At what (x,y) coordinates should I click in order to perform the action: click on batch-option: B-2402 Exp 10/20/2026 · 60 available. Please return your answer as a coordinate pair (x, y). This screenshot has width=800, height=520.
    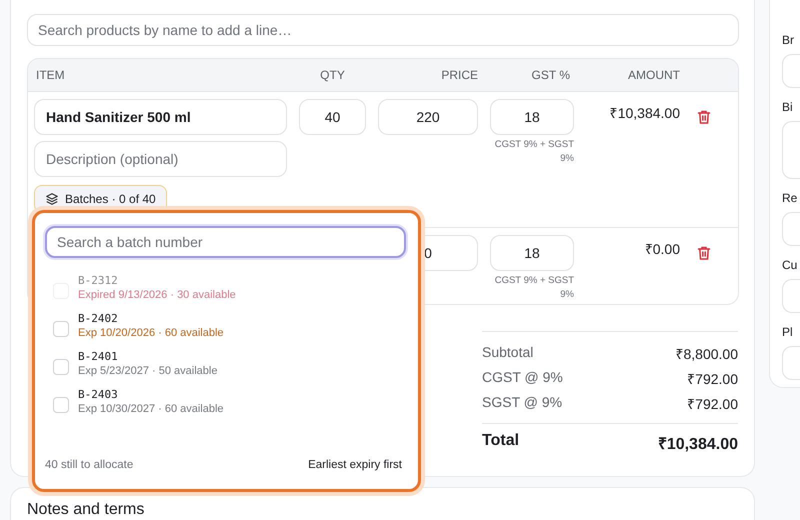
    Looking at the image, I should click on (229, 325).